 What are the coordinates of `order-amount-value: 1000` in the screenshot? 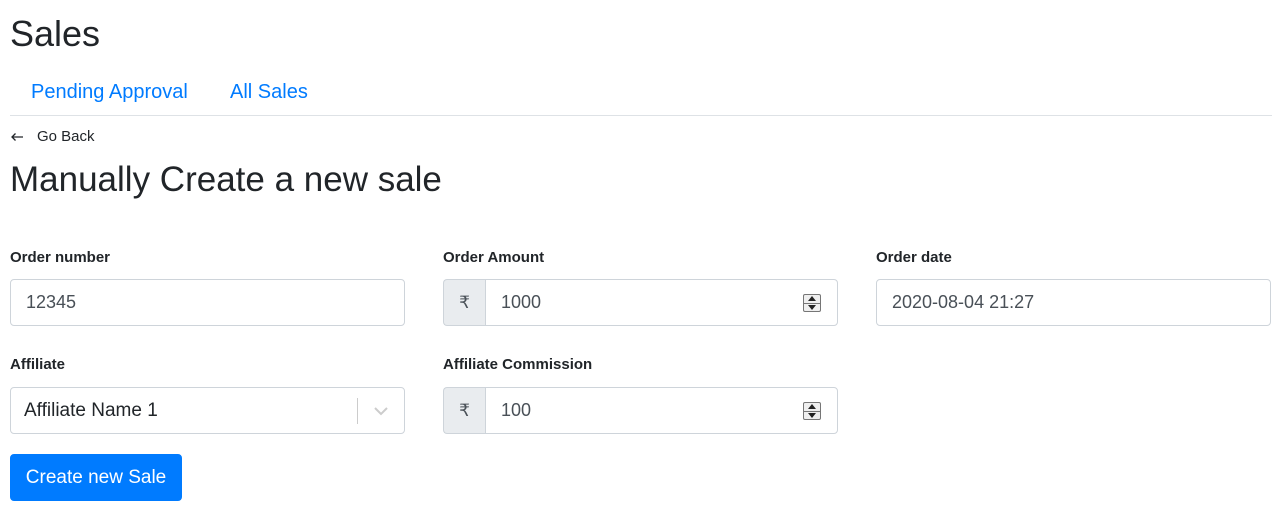 It's located at (521, 302).